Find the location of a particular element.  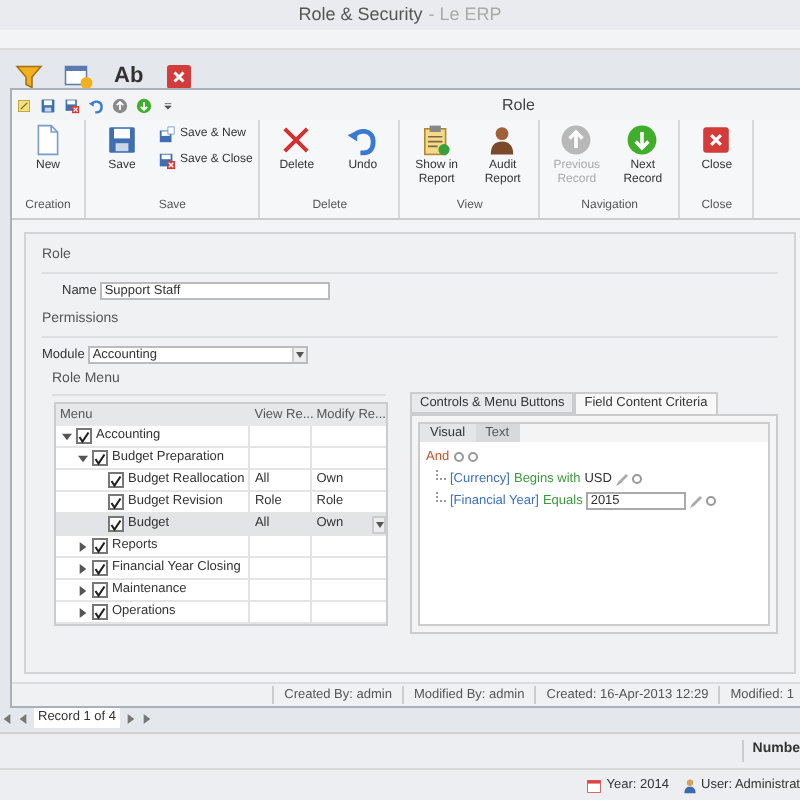

next-record-icon is located at coordinates (131, 718).